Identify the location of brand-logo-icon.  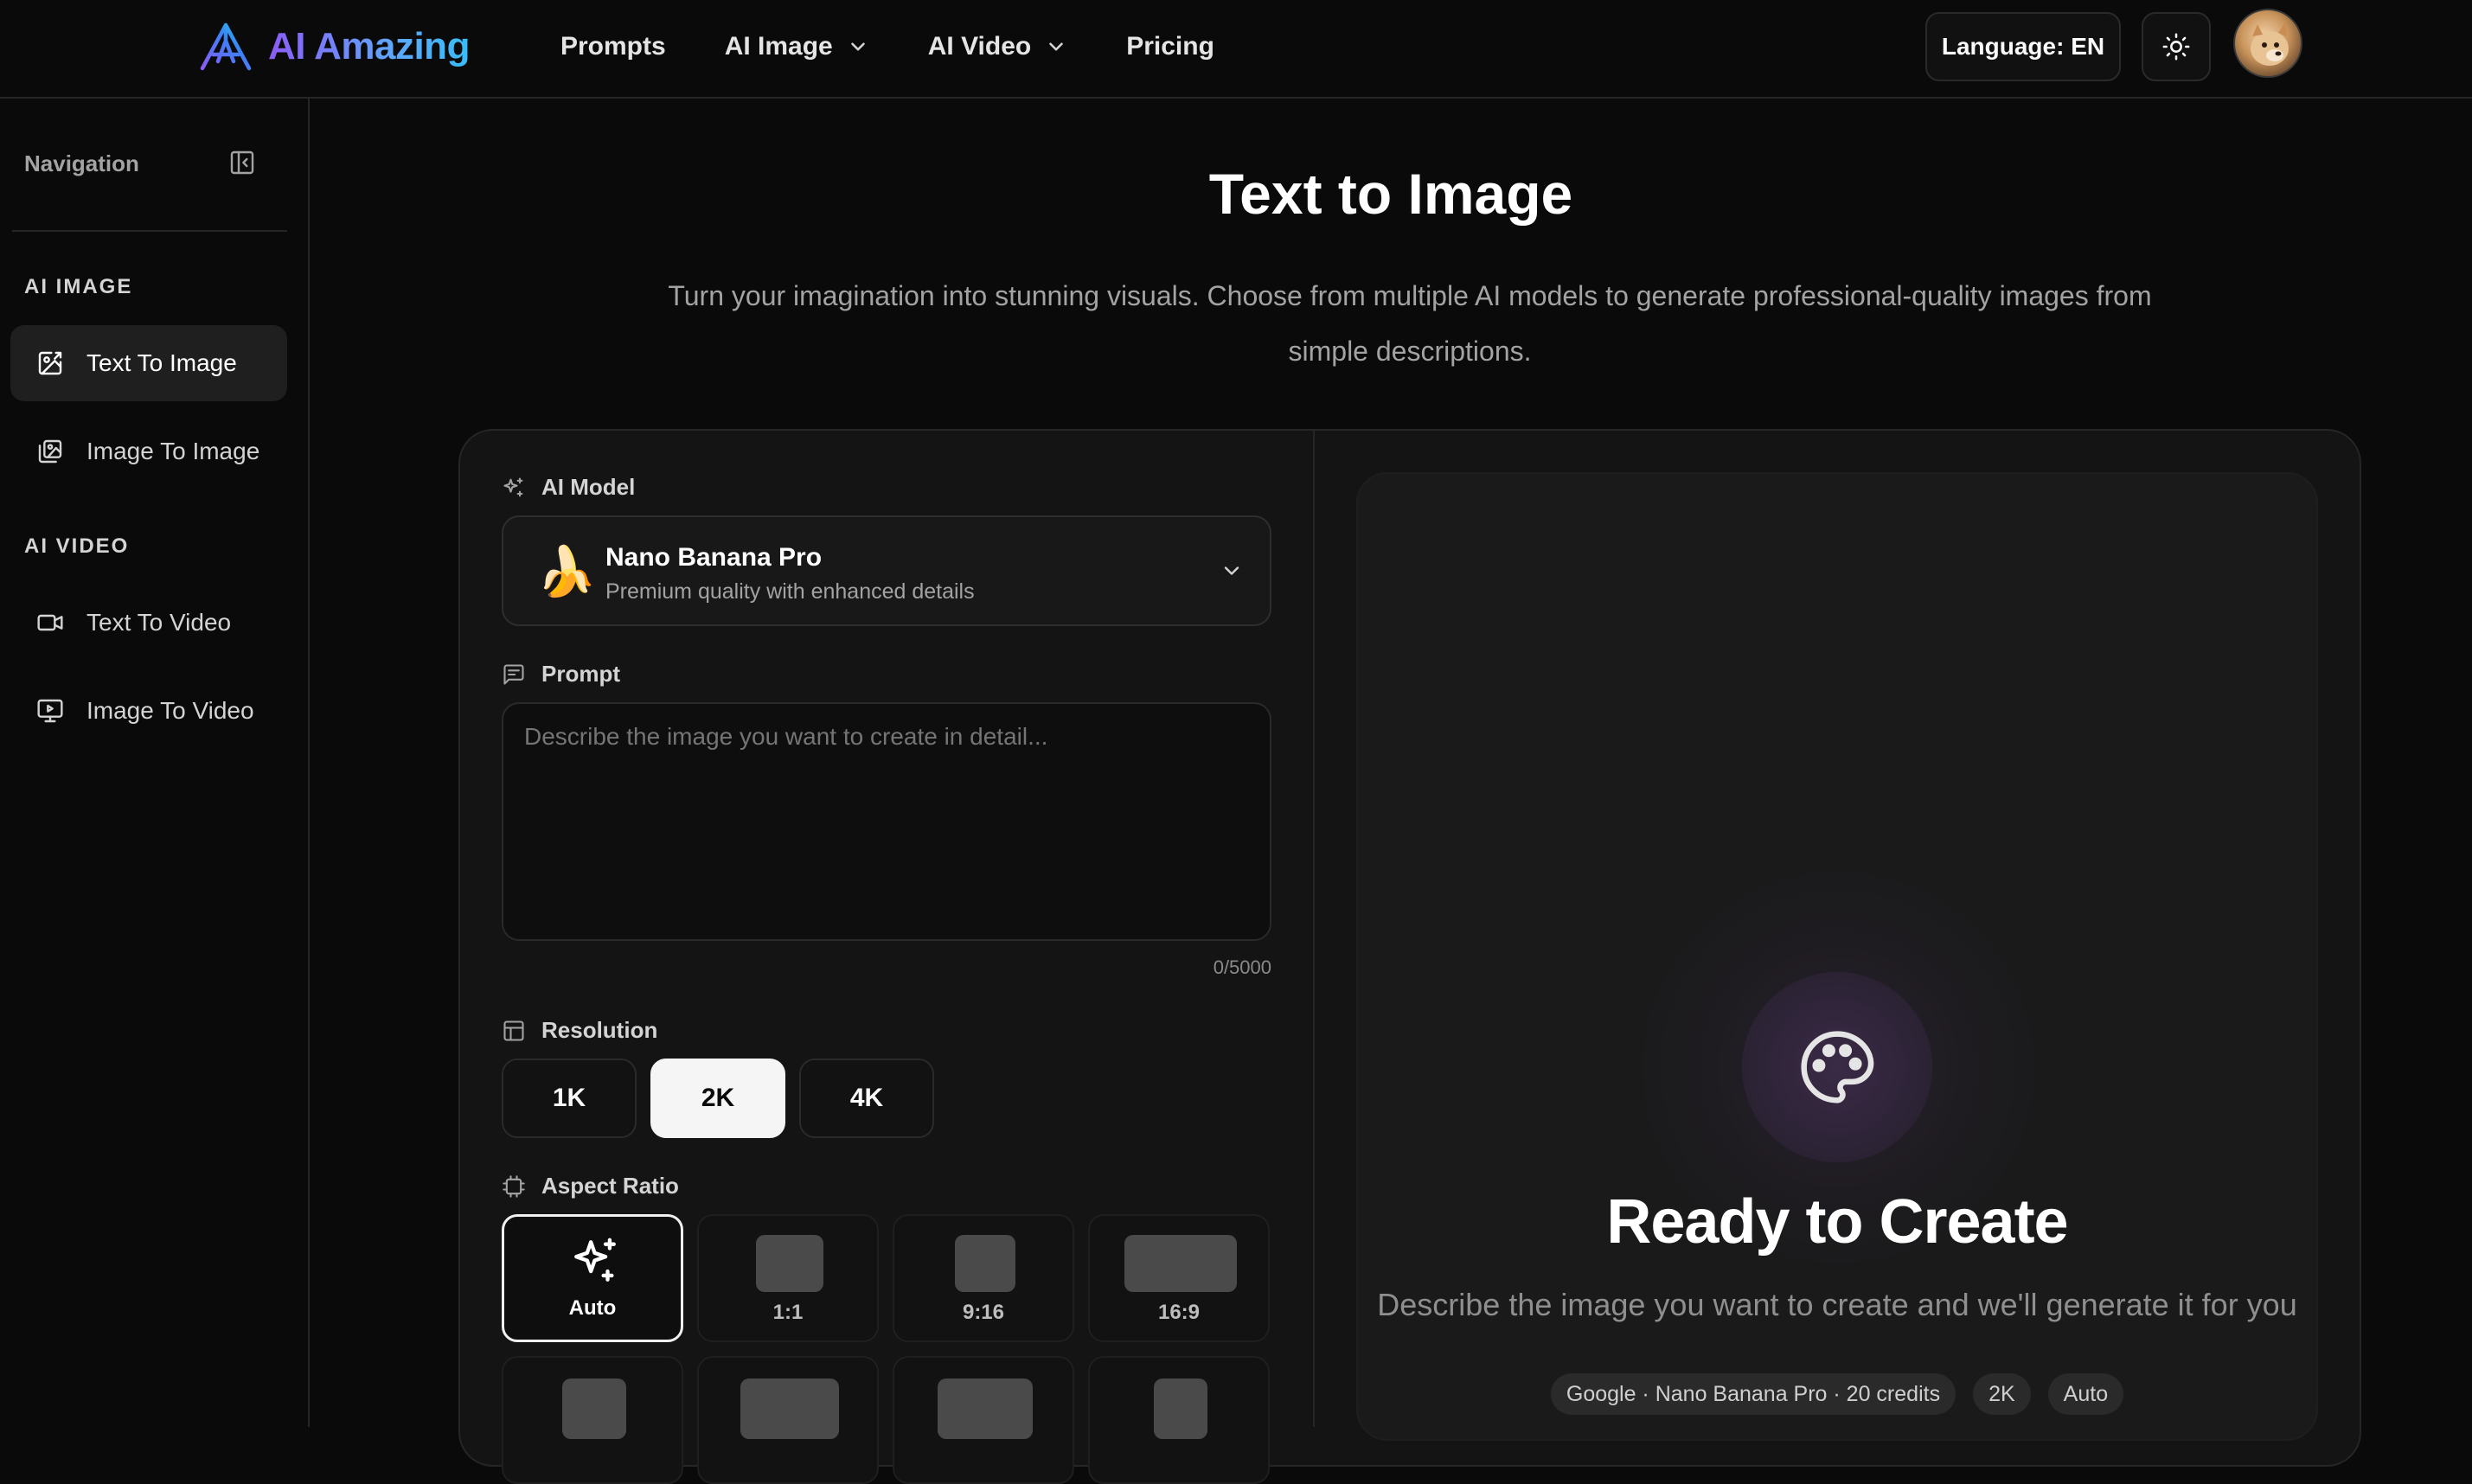
(226, 46).